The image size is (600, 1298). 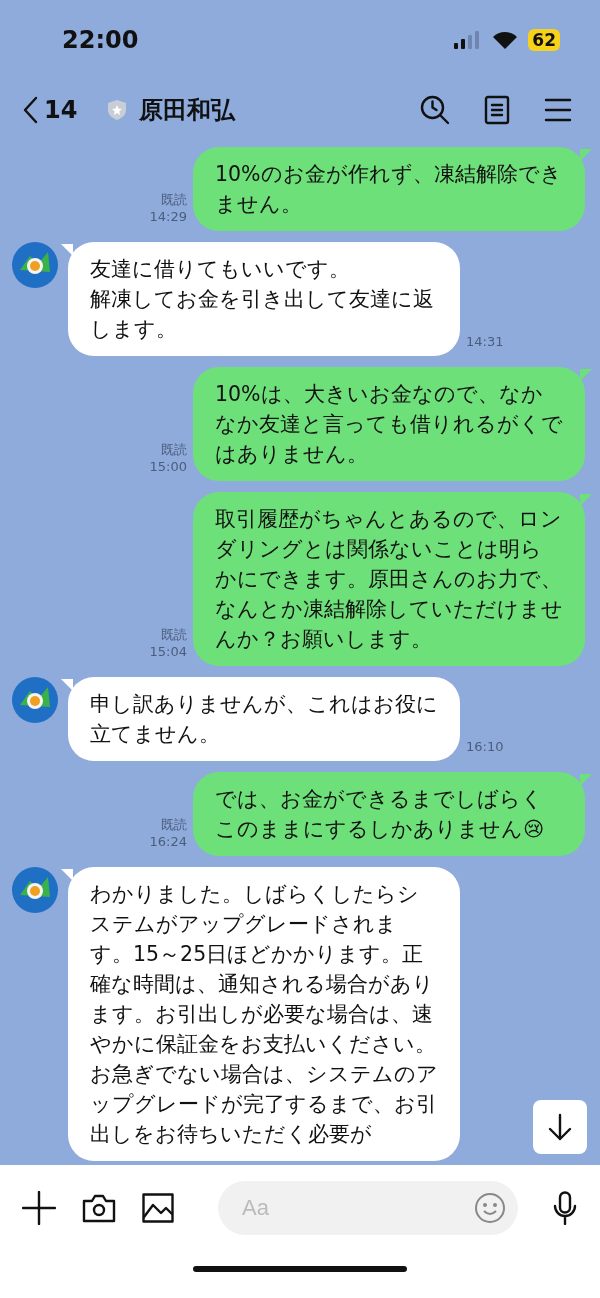 I want to click on message-time: 16:10, so click(x=485, y=746).